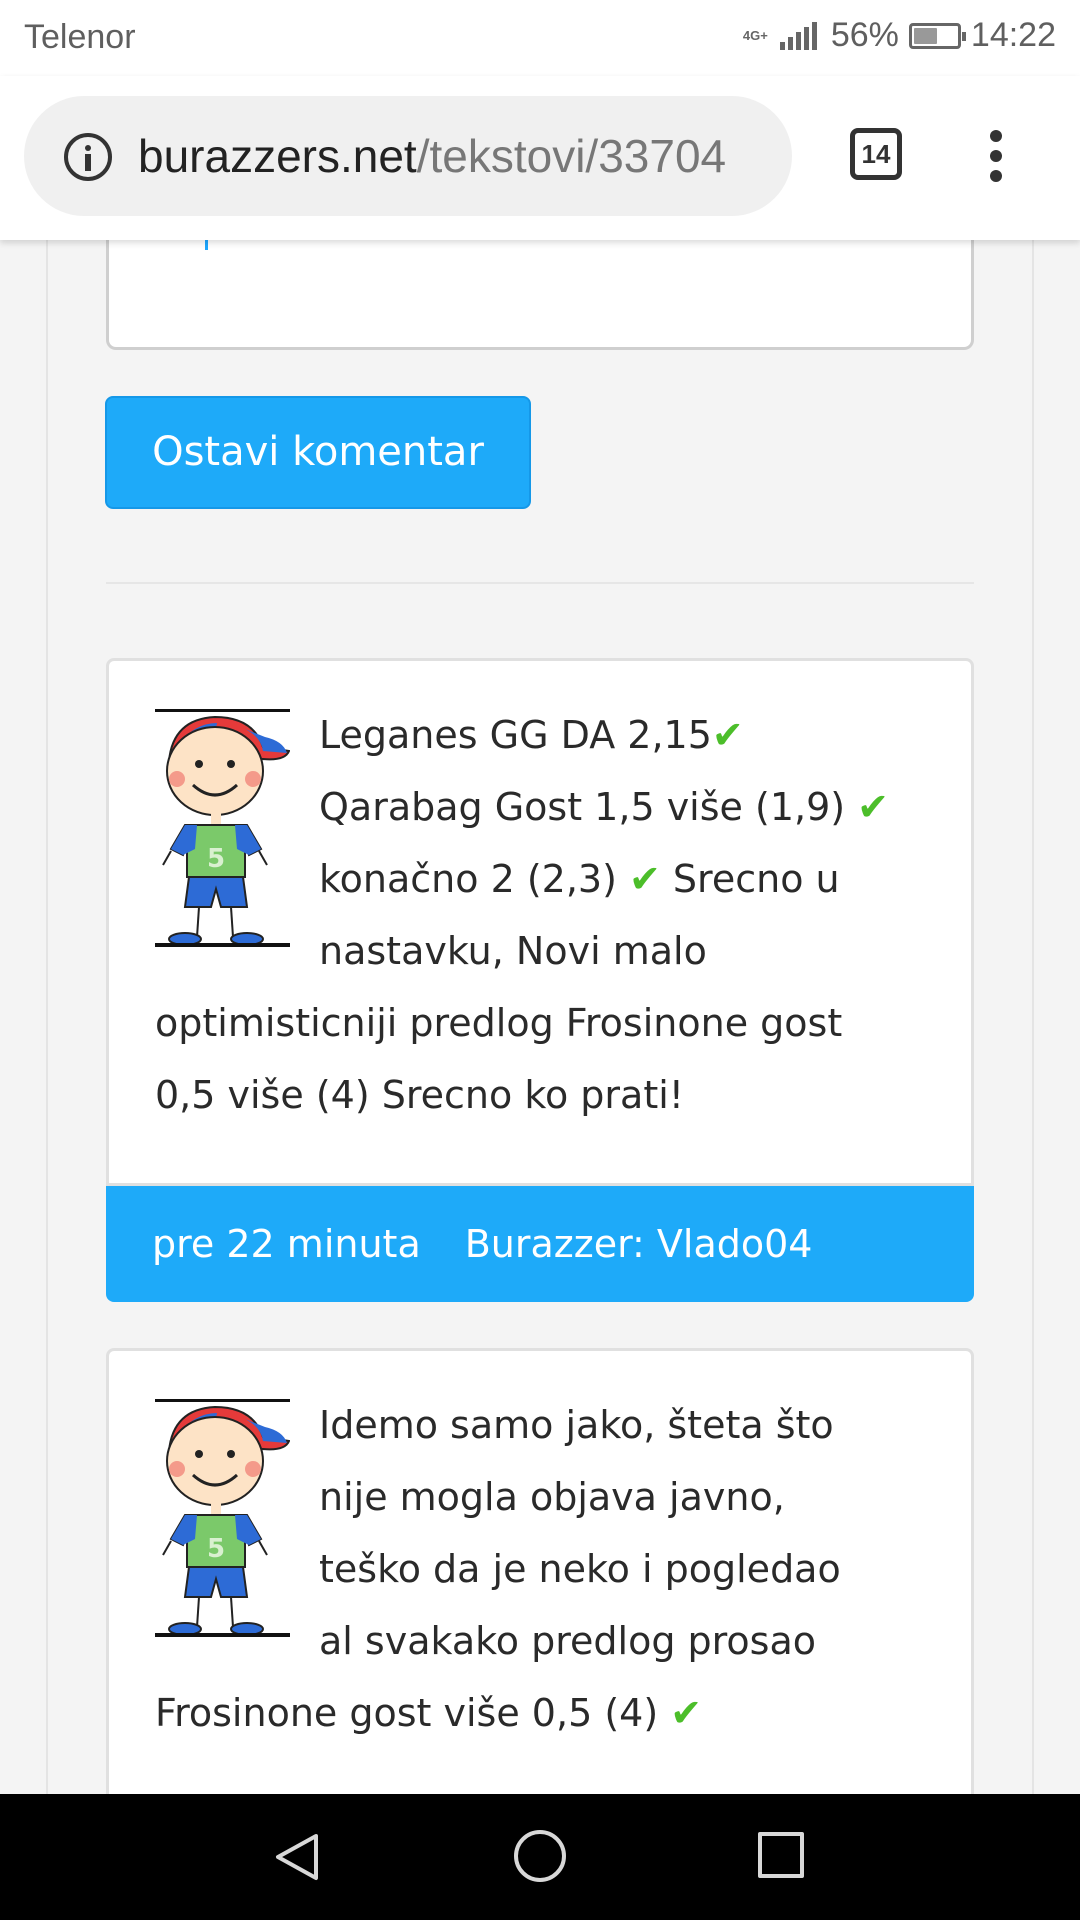 This screenshot has width=1080, height=1920. What do you see at coordinates (277, 156) in the screenshot?
I see `url-host: burazzers.net` at bounding box center [277, 156].